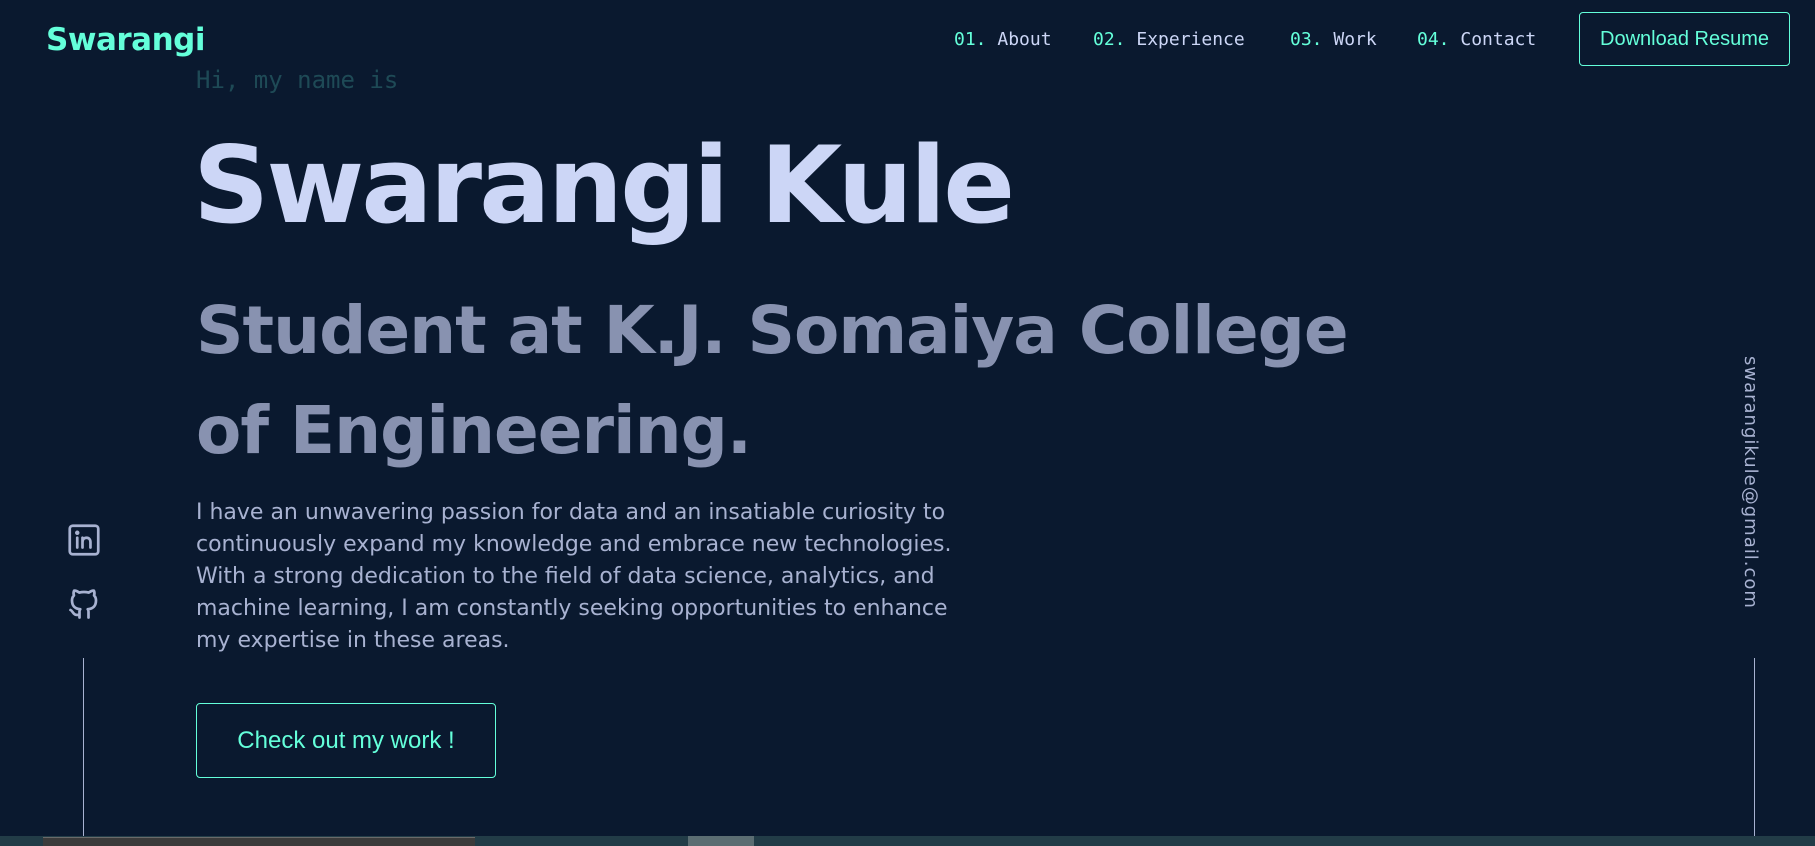 Image resolution: width=1815 pixels, height=846 pixels. I want to click on nav-link-about: 01. About, so click(1003, 39).